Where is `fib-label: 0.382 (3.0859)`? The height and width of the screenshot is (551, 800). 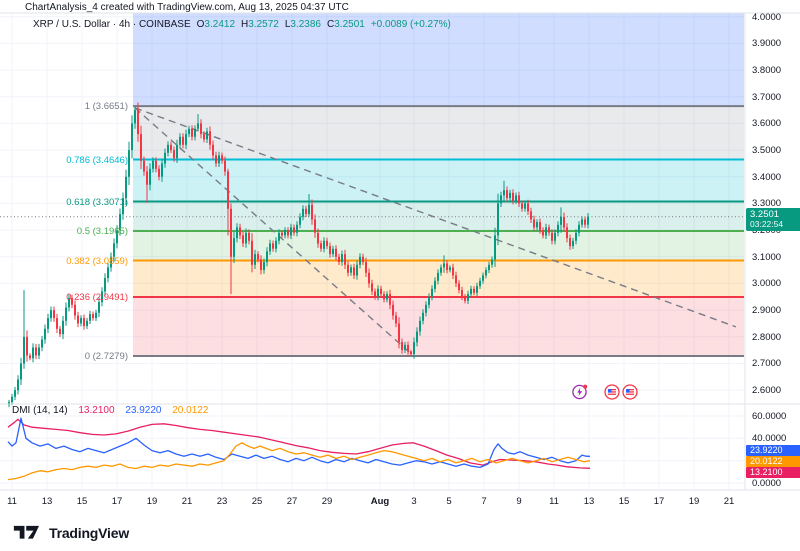
fib-label: 0.382 (3.0859) is located at coordinates (97, 261).